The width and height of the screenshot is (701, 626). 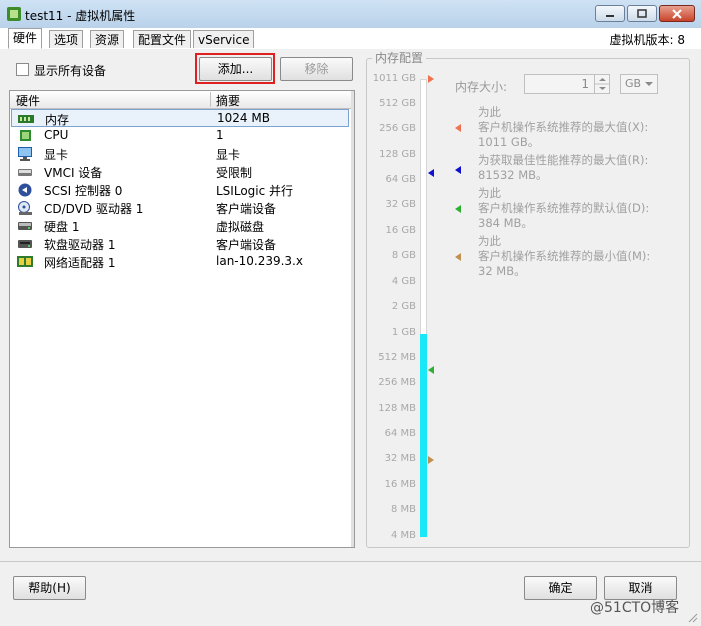 What do you see at coordinates (66, 39) in the screenshot?
I see `tab-options: 选项` at bounding box center [66, 39].